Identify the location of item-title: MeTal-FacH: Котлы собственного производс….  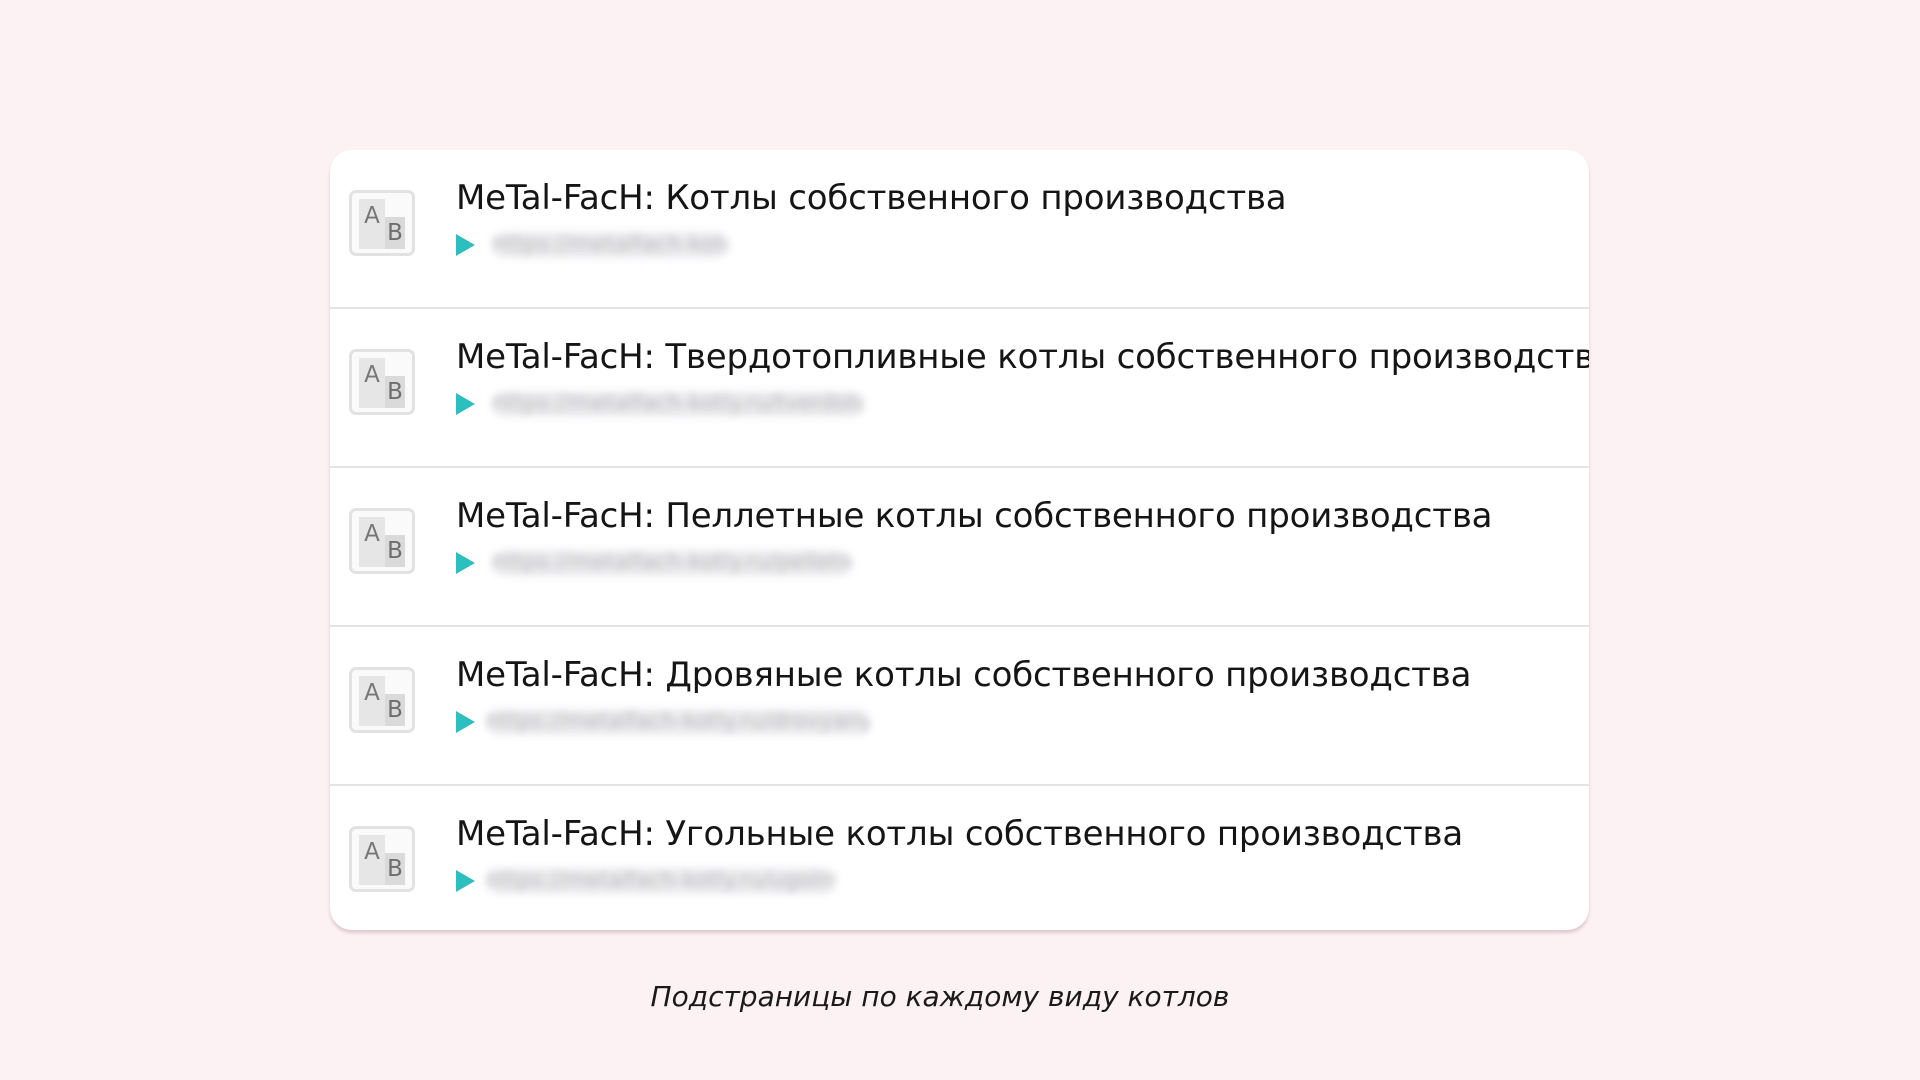
(871, 198).